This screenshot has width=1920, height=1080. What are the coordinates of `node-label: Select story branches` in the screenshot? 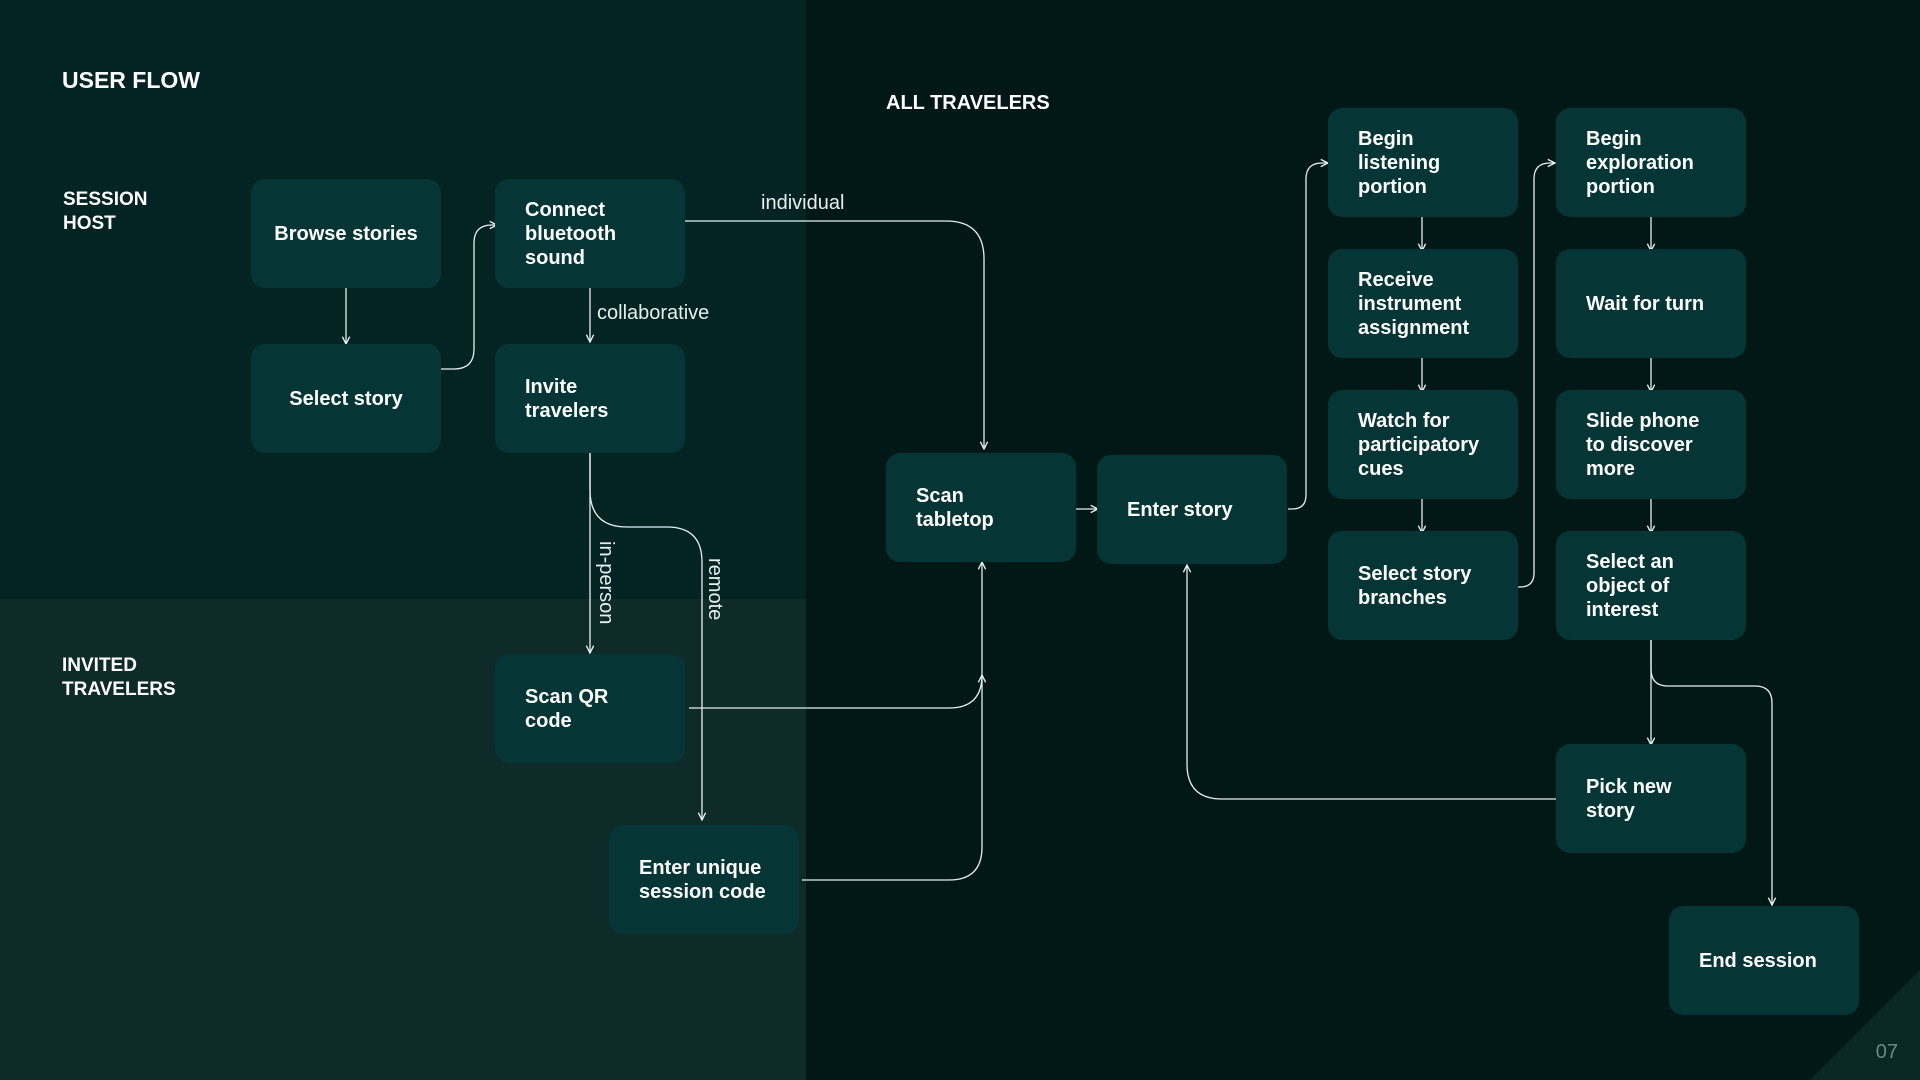 It's located at (1415, 585).